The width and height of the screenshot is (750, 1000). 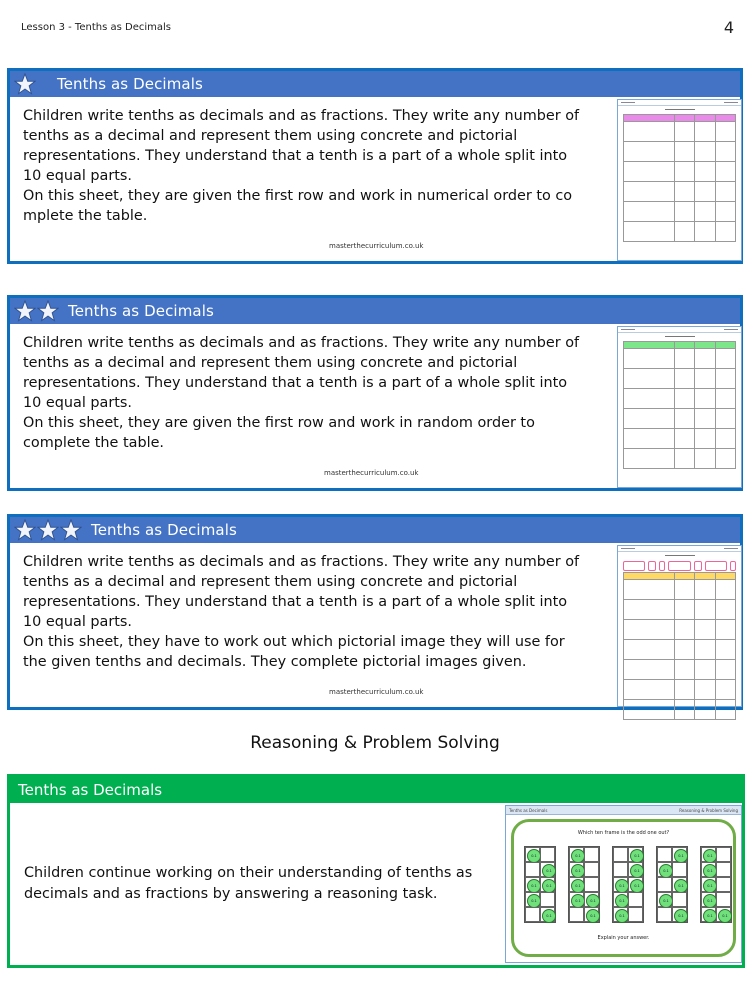 I want to click on thumbnail-header-right: Reasoning & Problem Solving, so click(x=708, y=810).